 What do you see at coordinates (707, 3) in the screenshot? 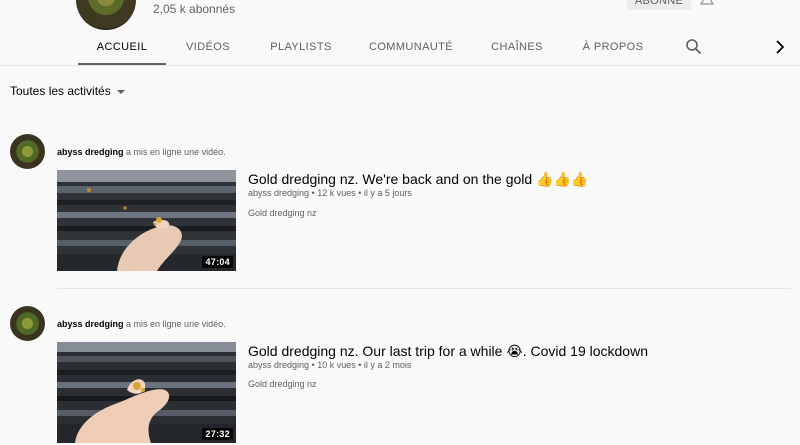
I see `bell-icon` at bounding box center [707, 3].